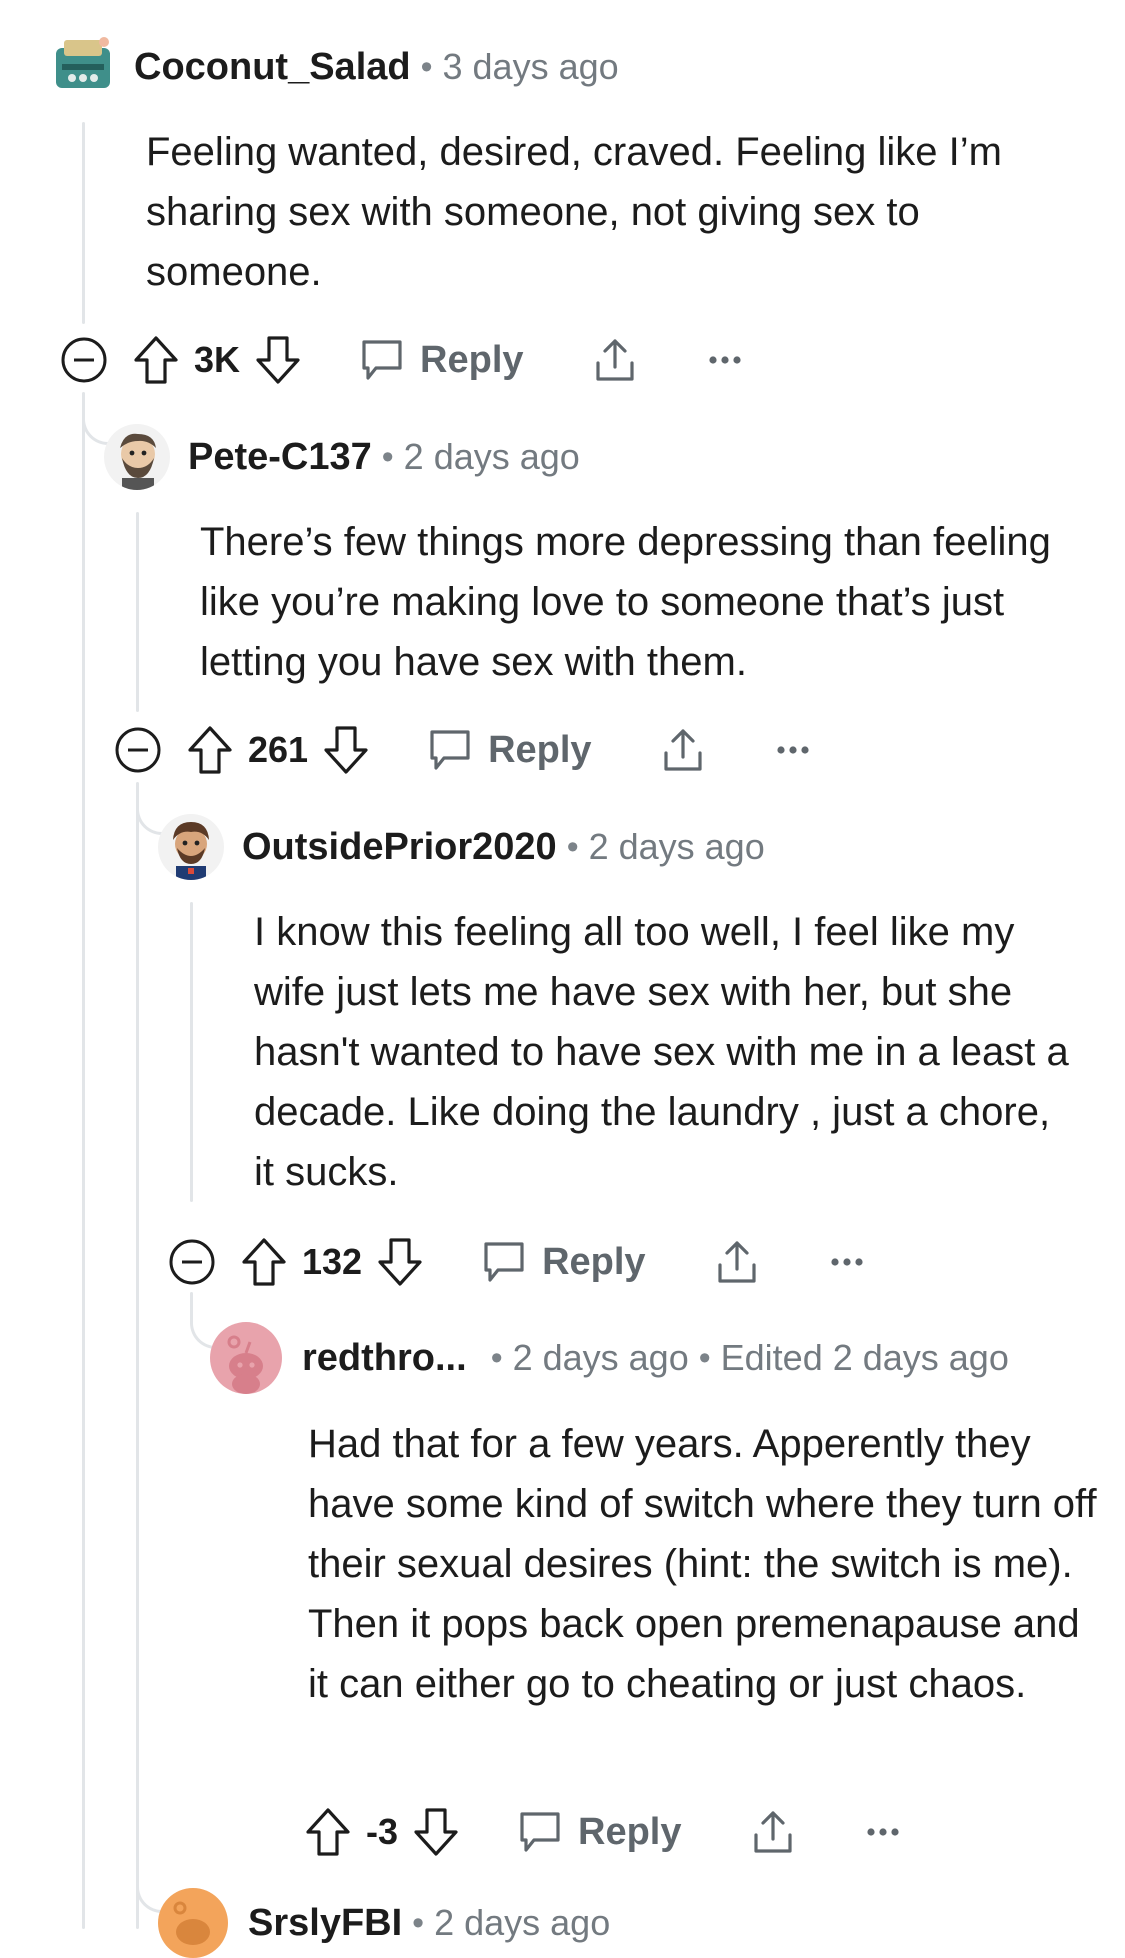  I want to click on comment-actions: -3 Reply, so click(602, 1832).